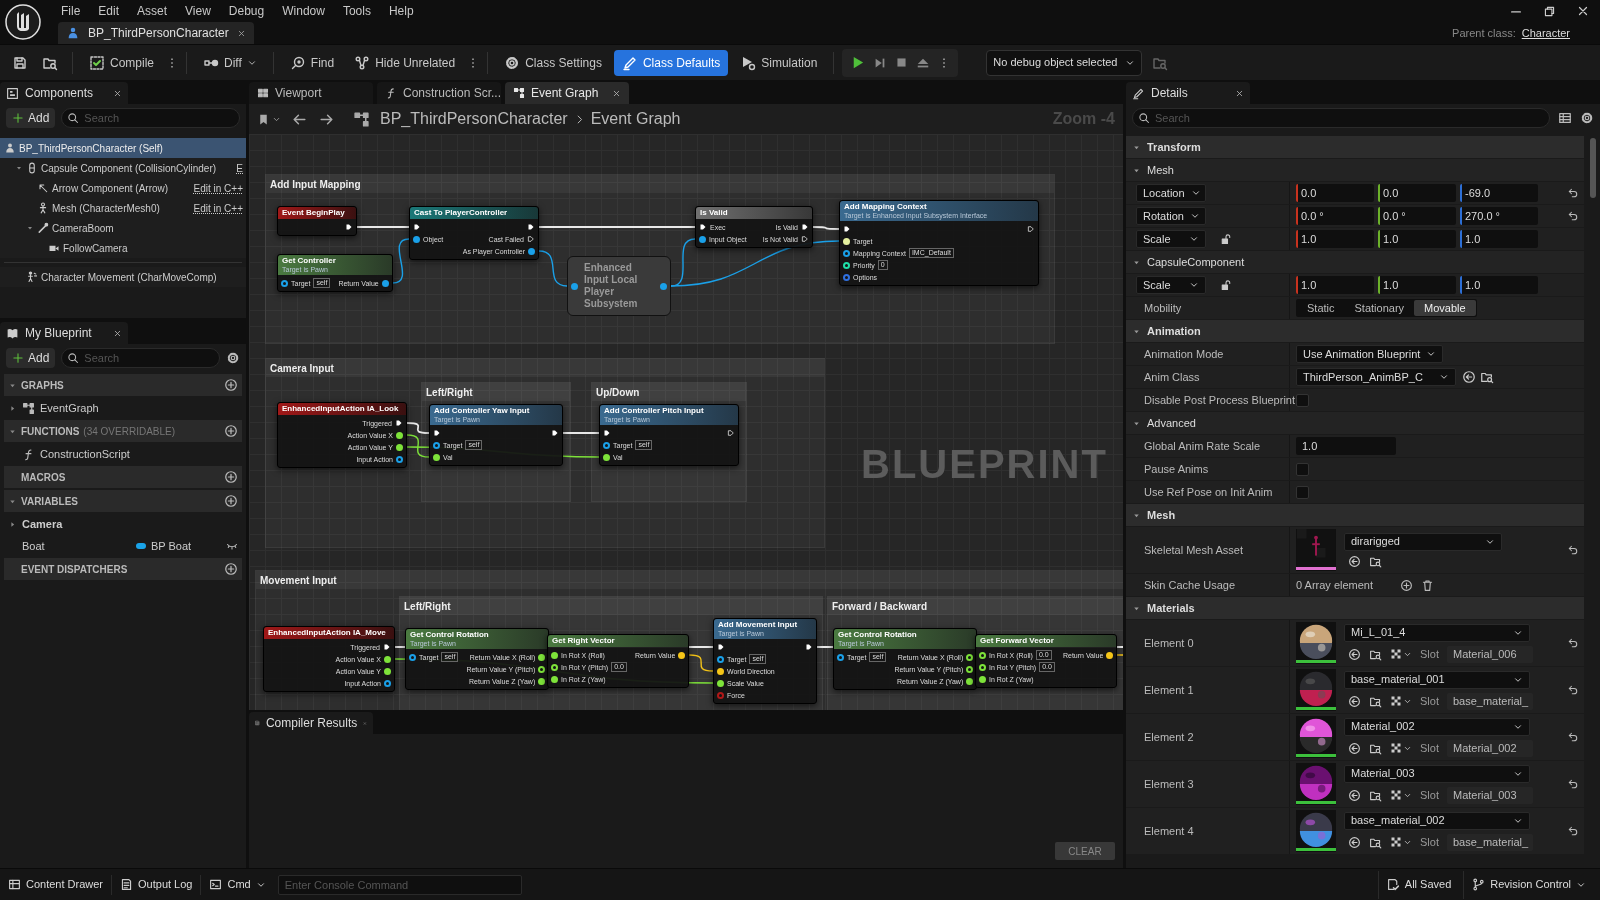  Describe the element at coordinates (123, 408) in the screenshot. I see `list-item: EventGraph` at that location.